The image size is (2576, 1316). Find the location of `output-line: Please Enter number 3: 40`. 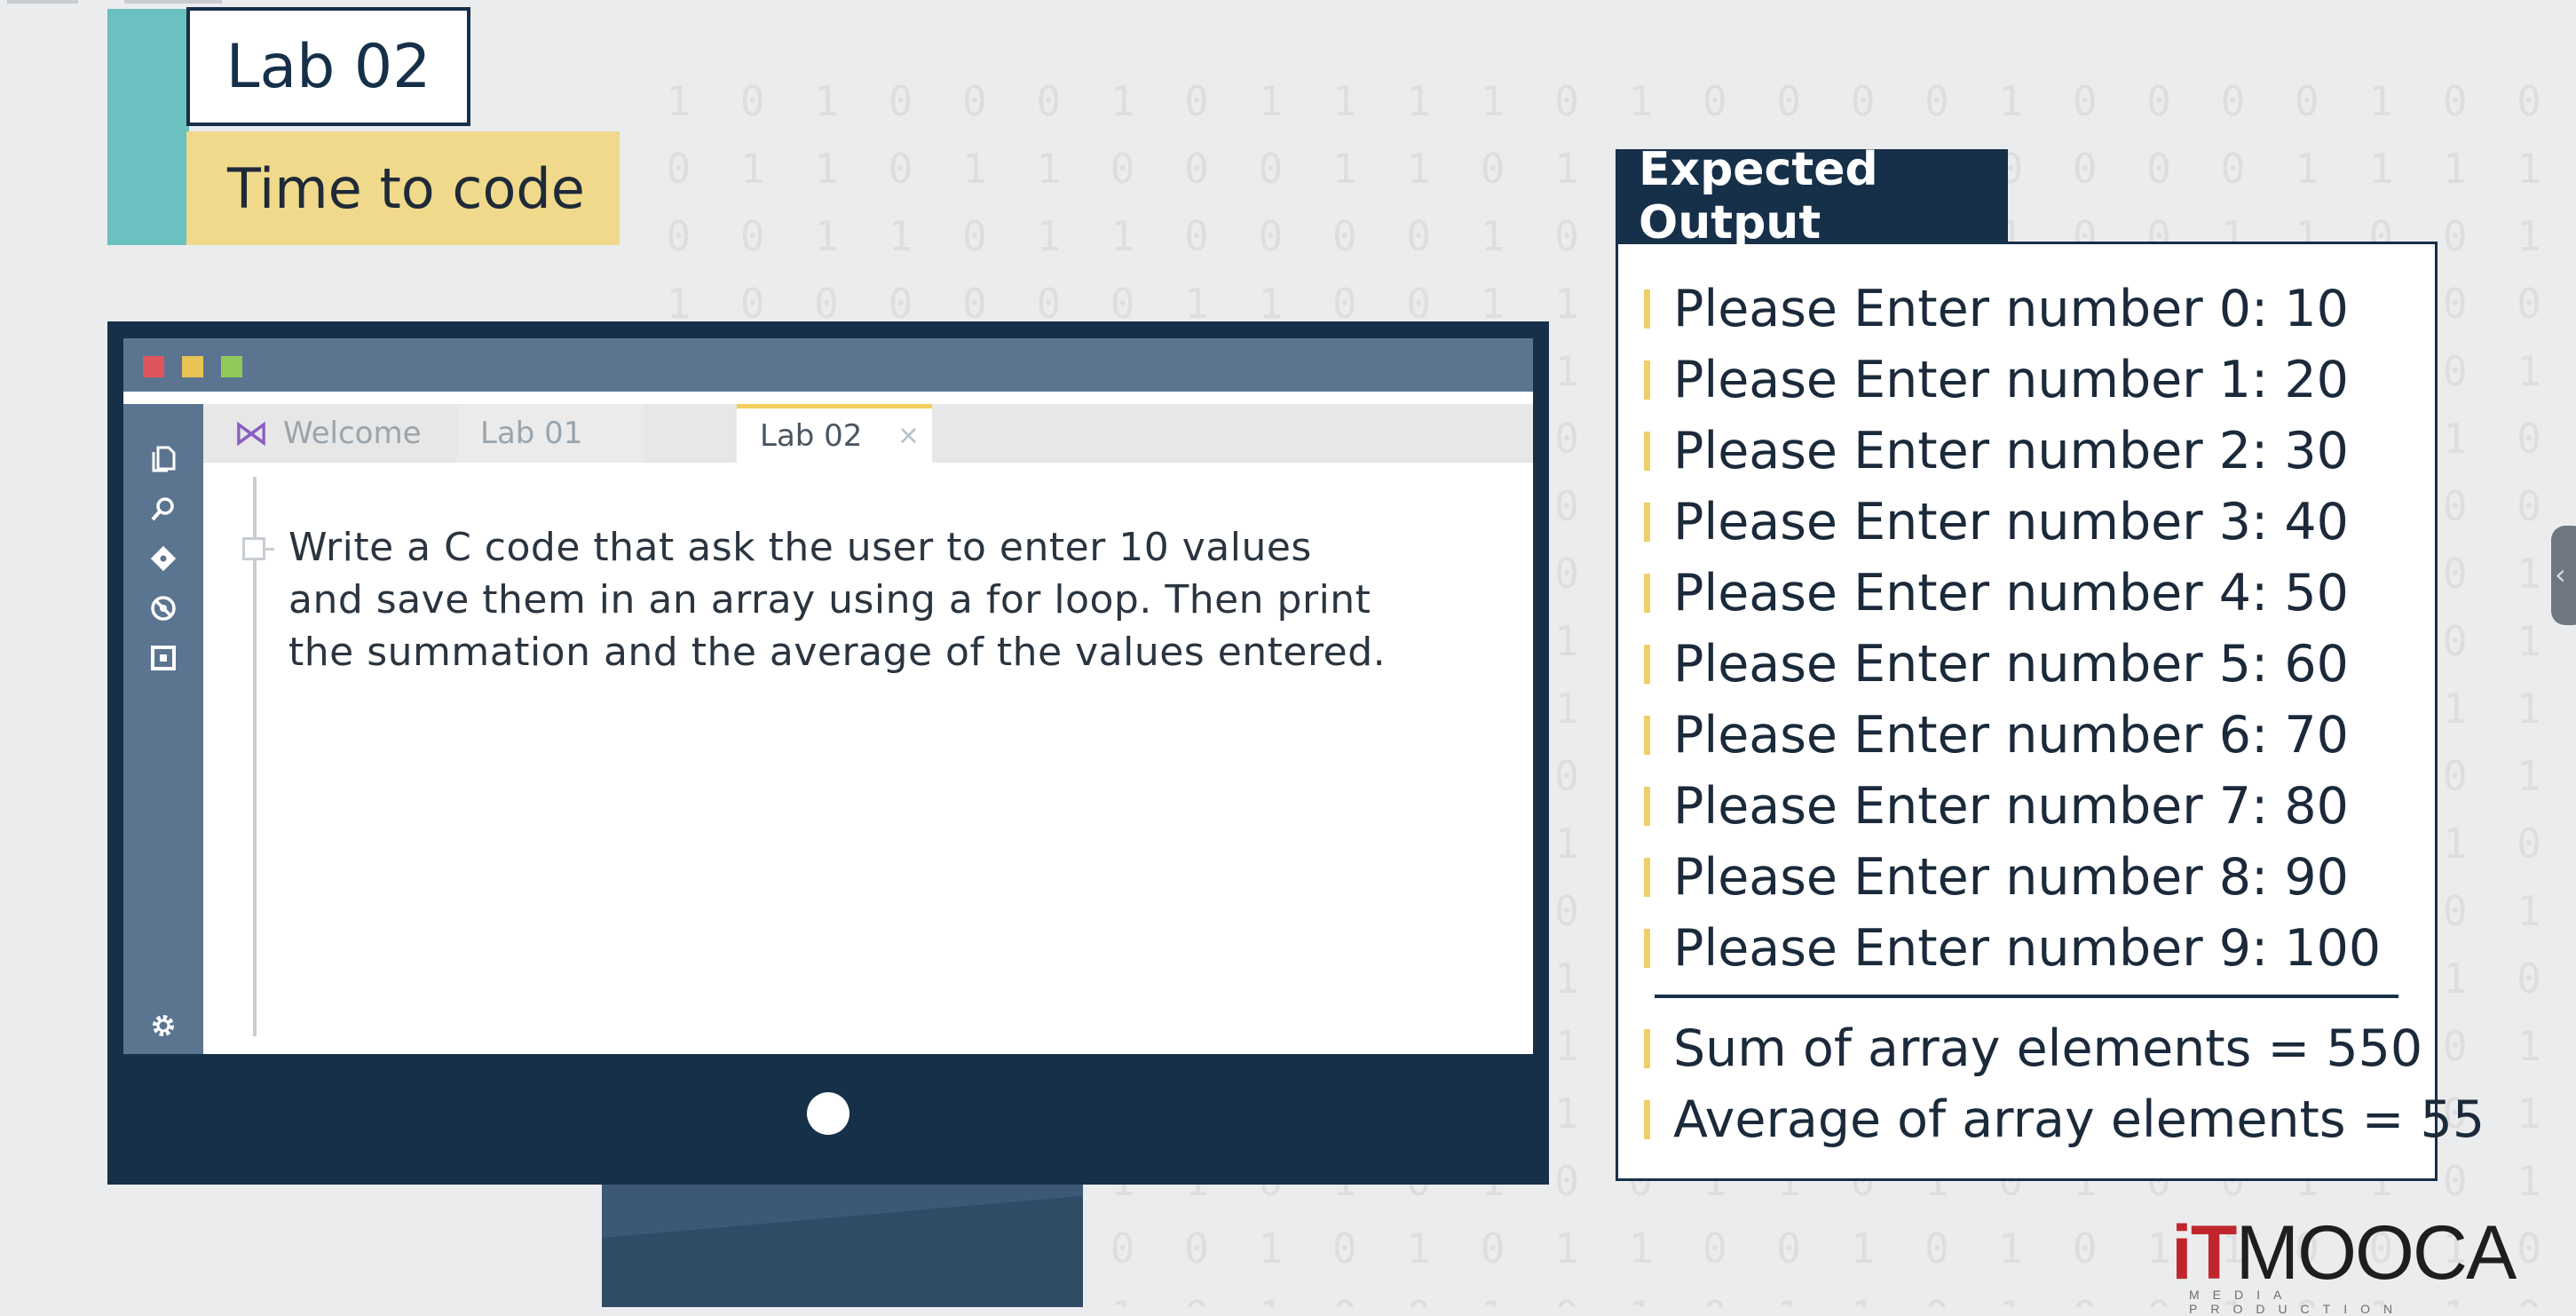

output-line: Please Enter number 3: 40 is located at coordinates (1996, 522).